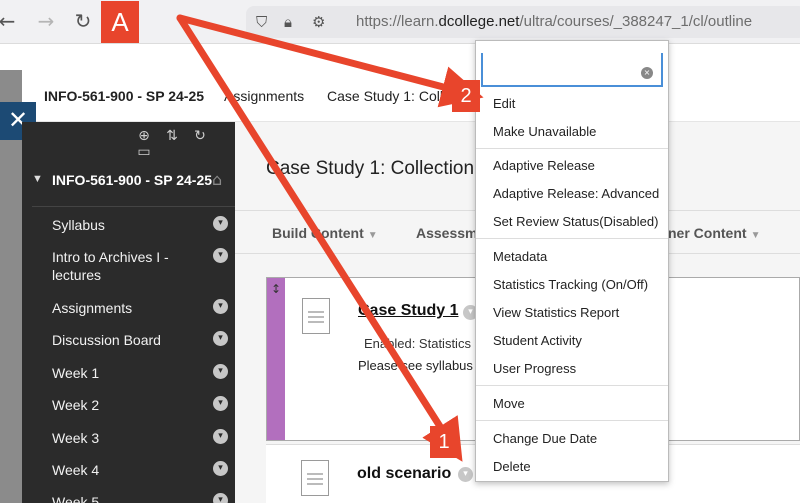 The width and height of the screenshot is (800, 503). Describe the element at coordinates (217, 179) in the screenshot. I see `home-icon: ⌂` at that location.